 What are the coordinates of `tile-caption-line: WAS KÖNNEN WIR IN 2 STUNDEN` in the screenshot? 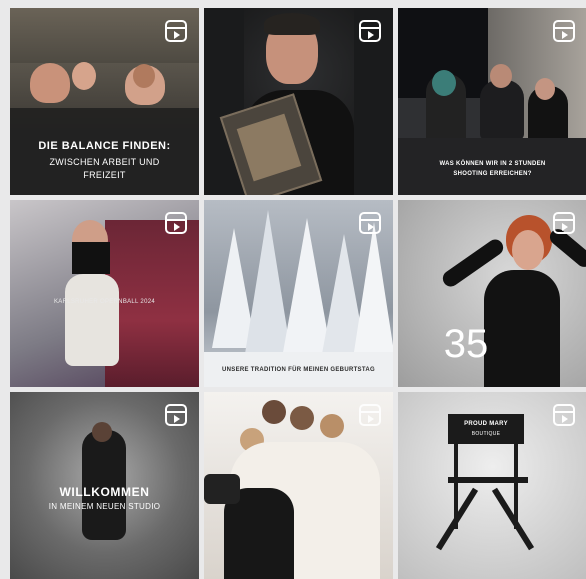 It's located at (492, 164).